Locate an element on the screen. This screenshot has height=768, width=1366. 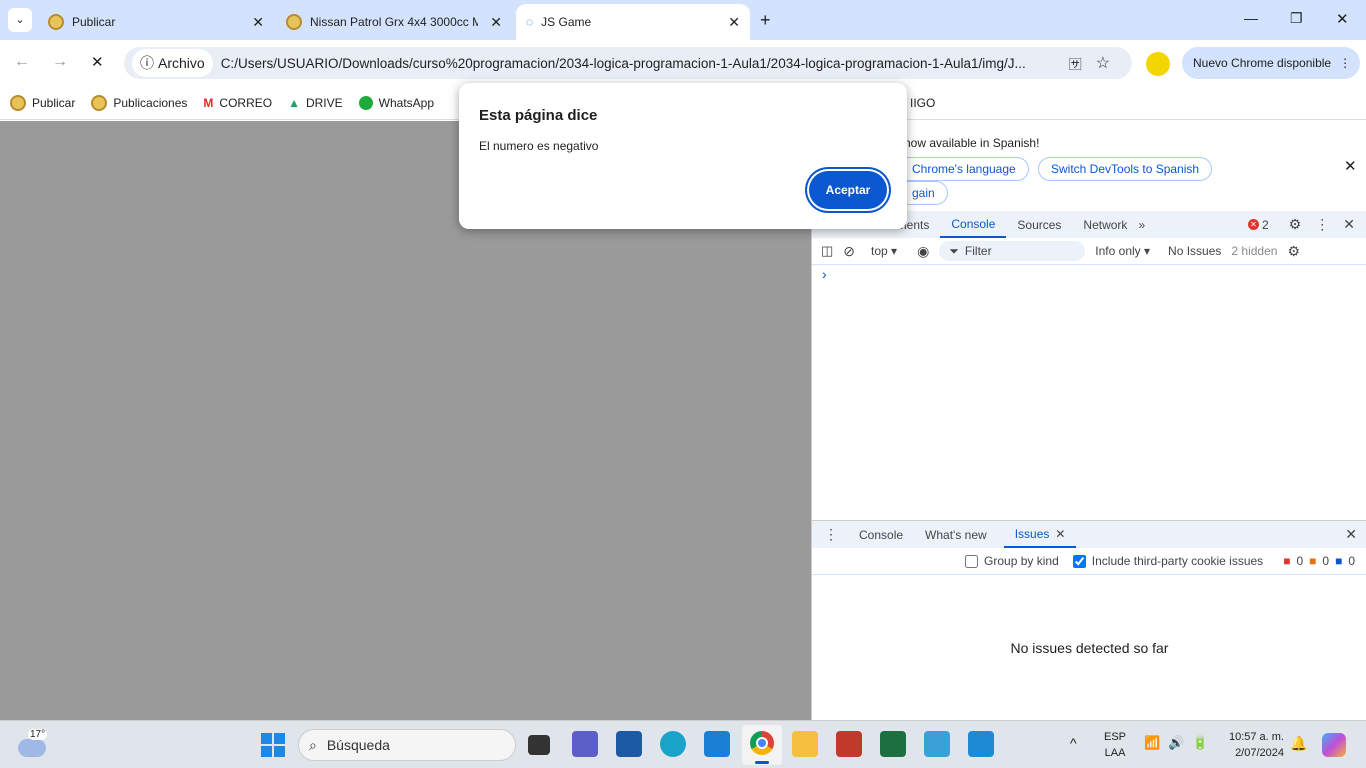
whatsapp-icon is located at coordinates (365, 102).